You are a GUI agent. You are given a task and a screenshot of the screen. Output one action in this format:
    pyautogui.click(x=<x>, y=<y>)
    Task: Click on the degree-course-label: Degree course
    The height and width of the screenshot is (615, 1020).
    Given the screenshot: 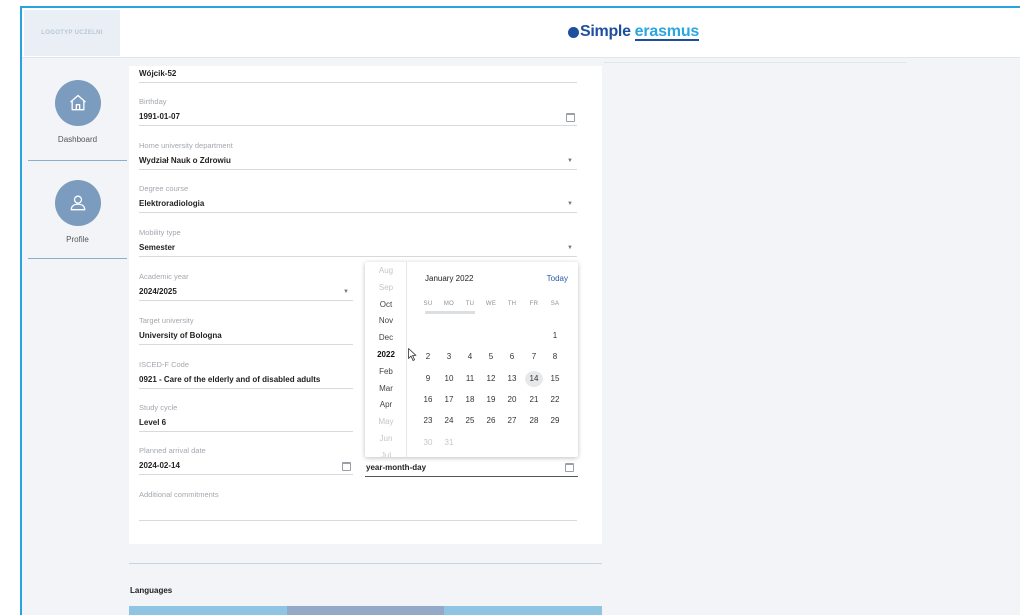 What is the action you would take?
    pyautogui.click(x=164, y=188)
    